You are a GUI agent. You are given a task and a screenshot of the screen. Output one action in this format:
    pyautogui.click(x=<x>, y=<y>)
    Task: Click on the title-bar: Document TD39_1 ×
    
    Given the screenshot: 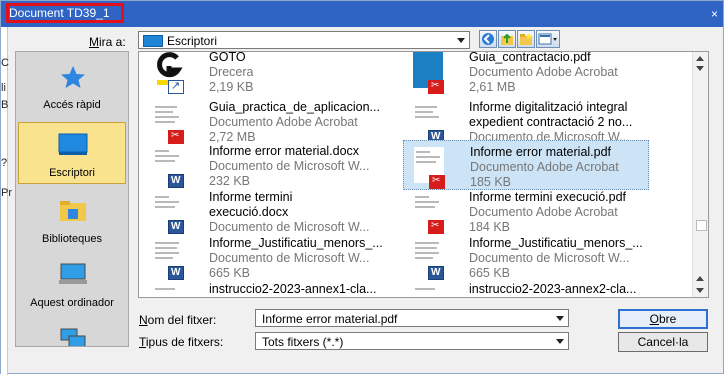 What is the action you would take?
    pyautogui.click(x=362, y=14)
    